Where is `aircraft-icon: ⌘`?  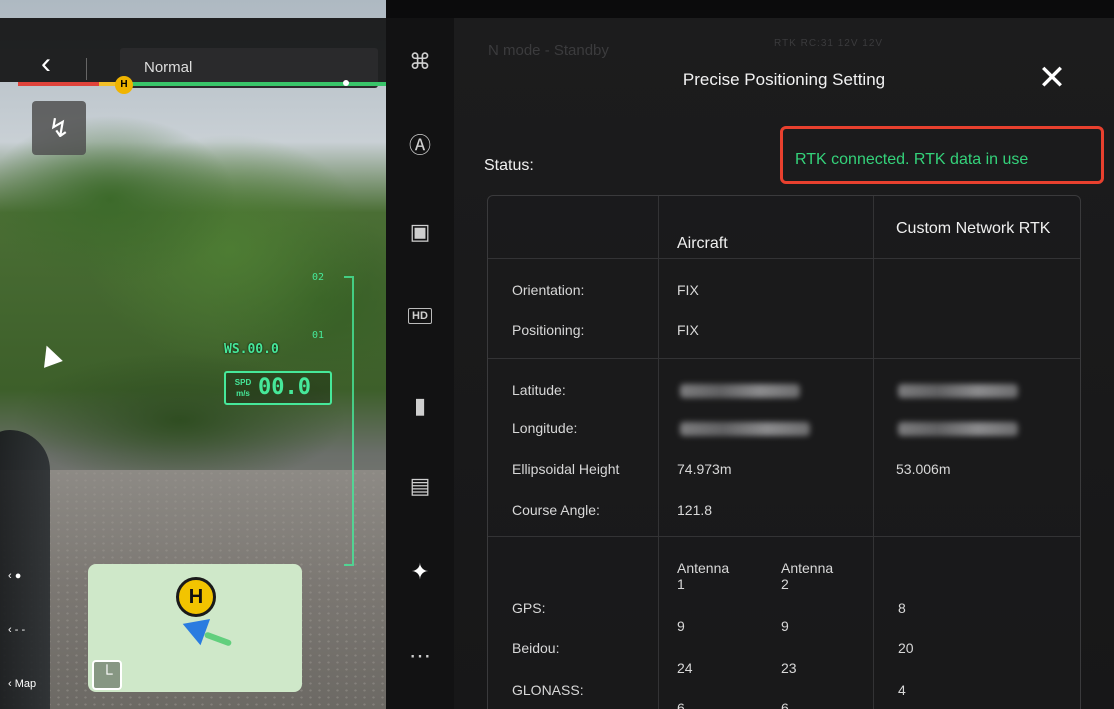 aircraft-icon: ⌘ is located at coordinates (420, 62).